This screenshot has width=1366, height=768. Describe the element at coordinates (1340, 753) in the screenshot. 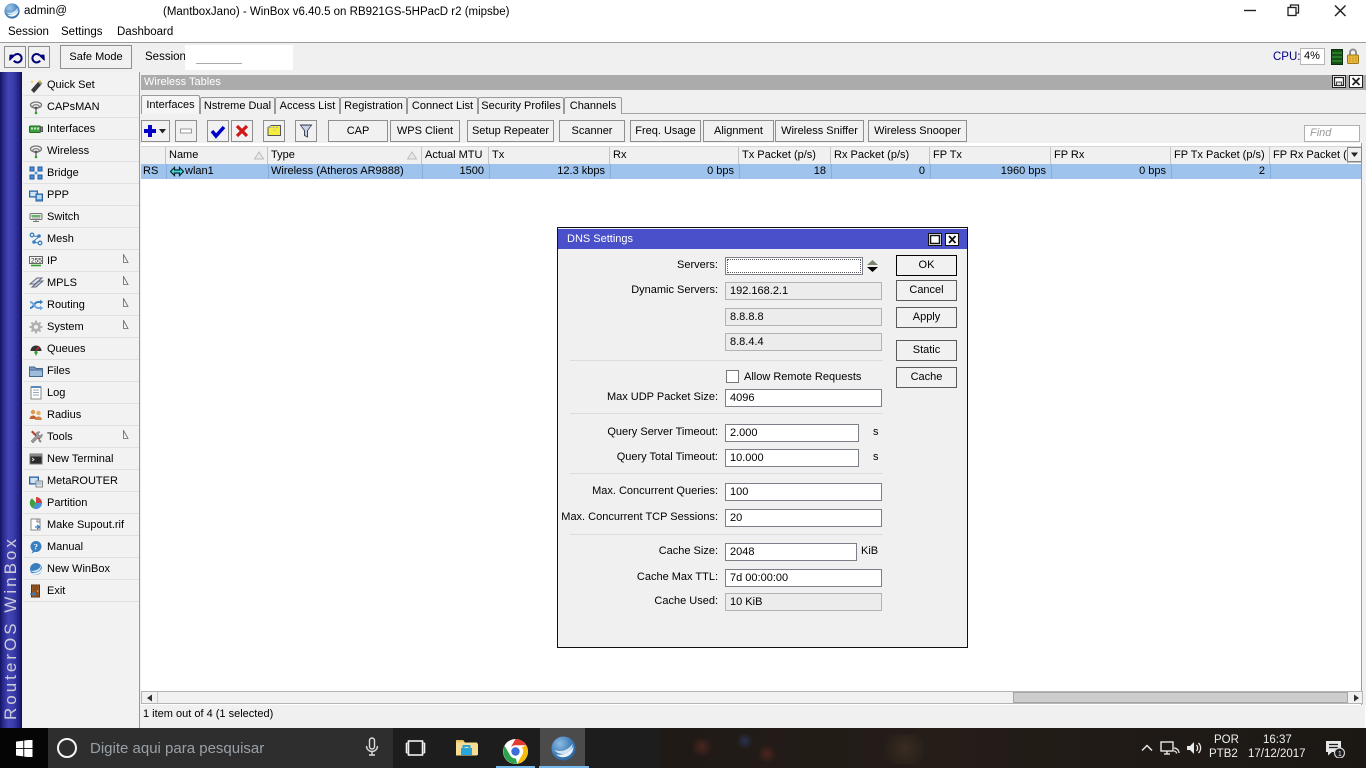

I see `svg-text: 1` at that location.